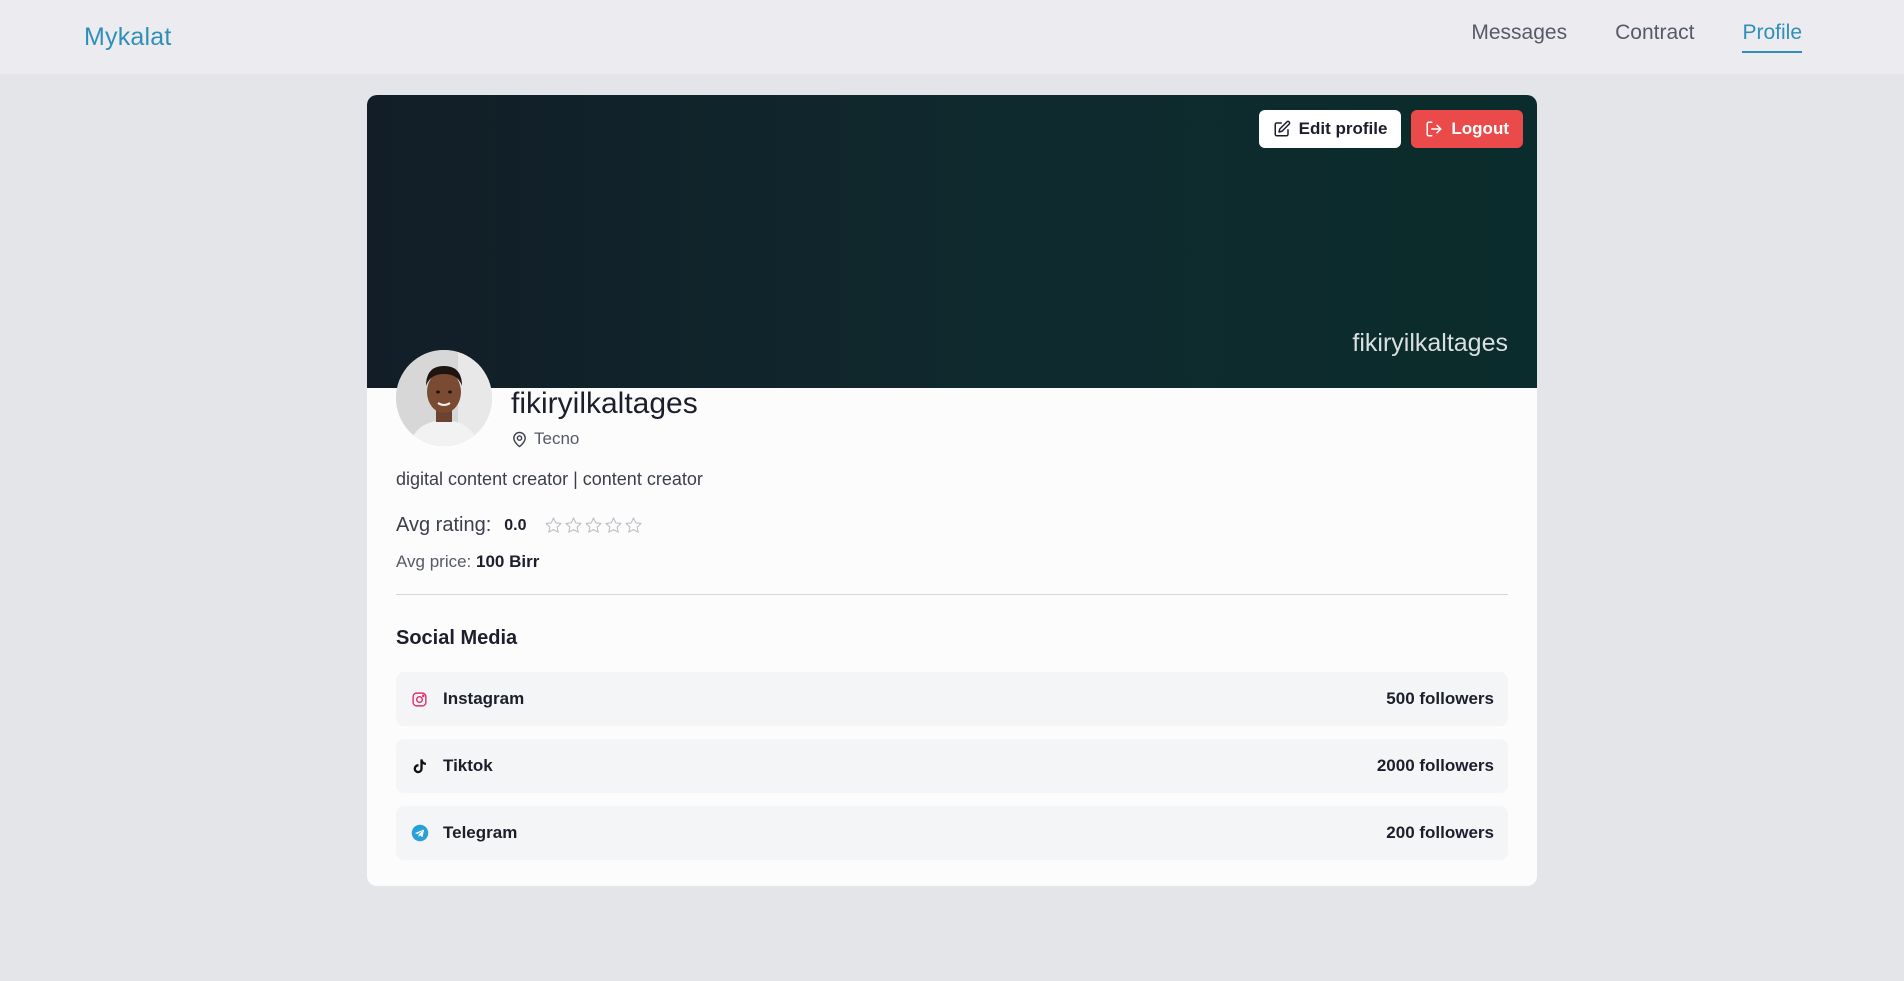  What do you see at coordinates (604, 403) in the screenshot?
I see `profile-name: fikiryilkaltages` at bounding box center [604, 403].